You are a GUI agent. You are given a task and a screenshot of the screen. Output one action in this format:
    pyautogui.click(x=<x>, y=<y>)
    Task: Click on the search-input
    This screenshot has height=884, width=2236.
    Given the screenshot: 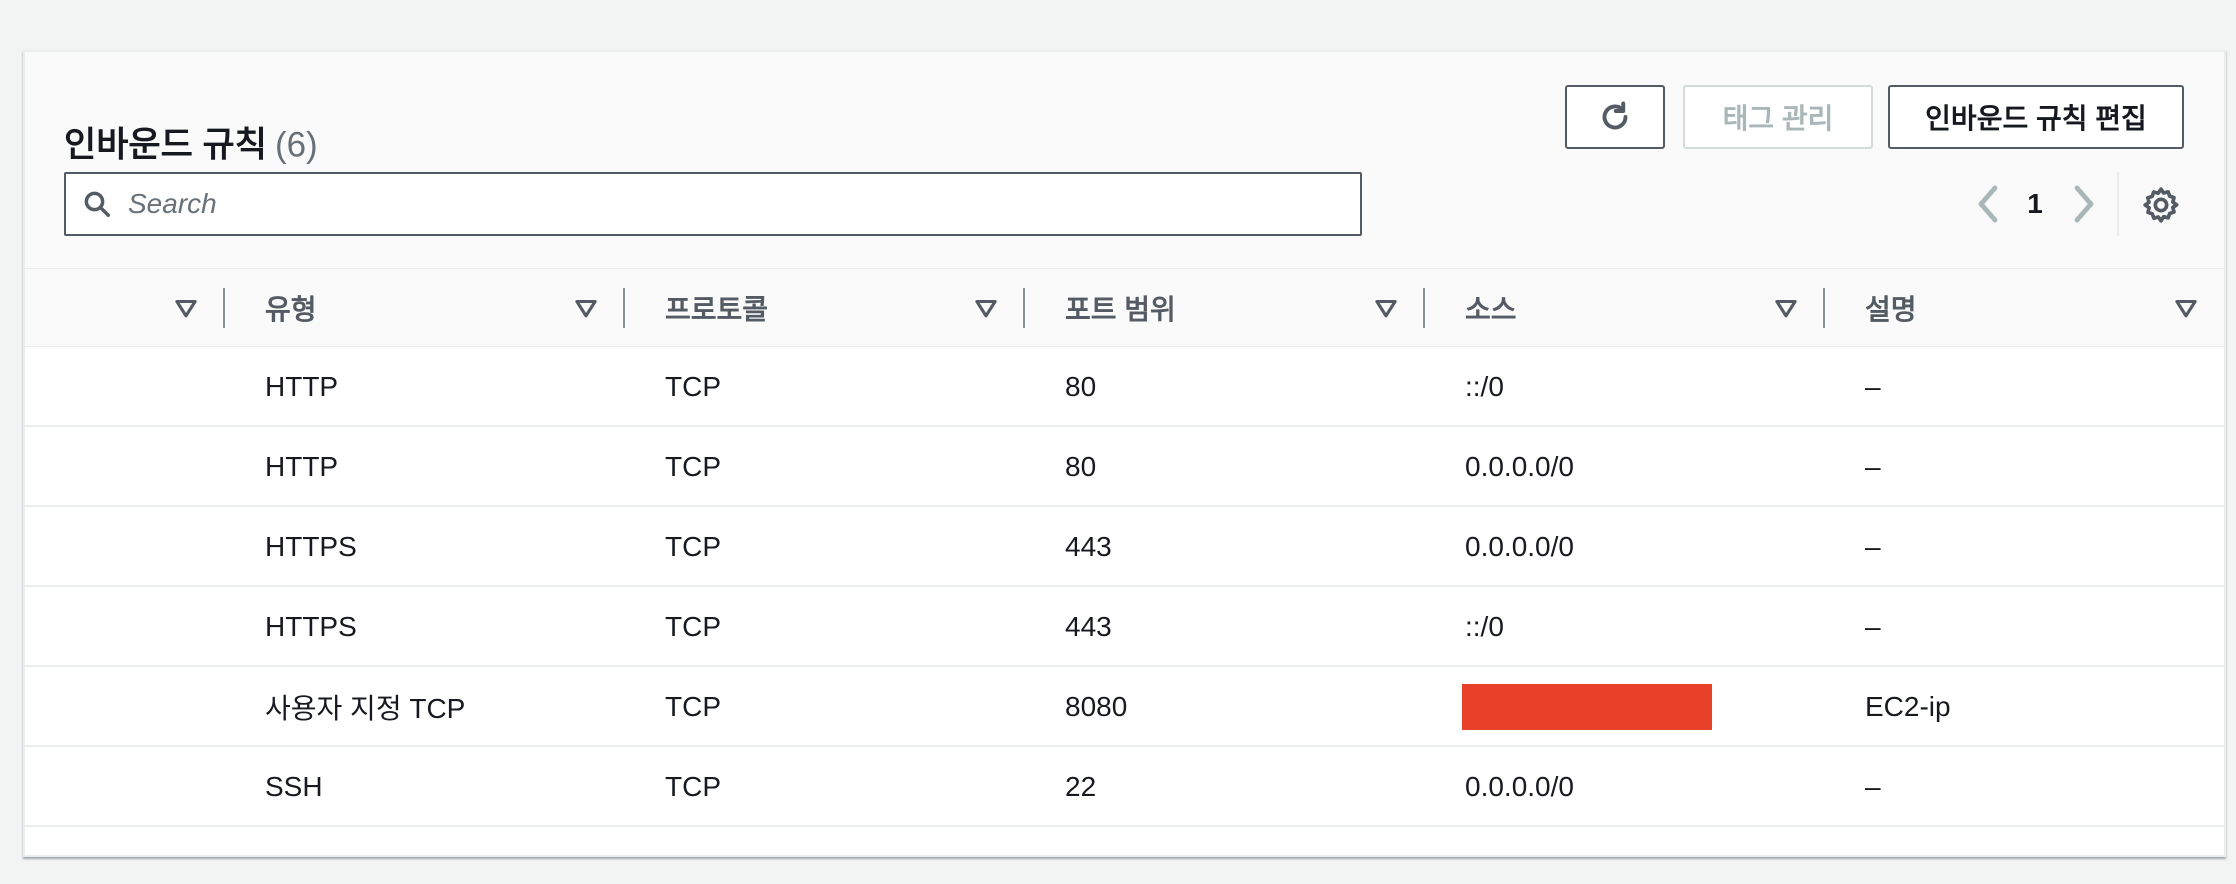 What is the action you would take?
    pyautogui.click(x=728, y=204)
    